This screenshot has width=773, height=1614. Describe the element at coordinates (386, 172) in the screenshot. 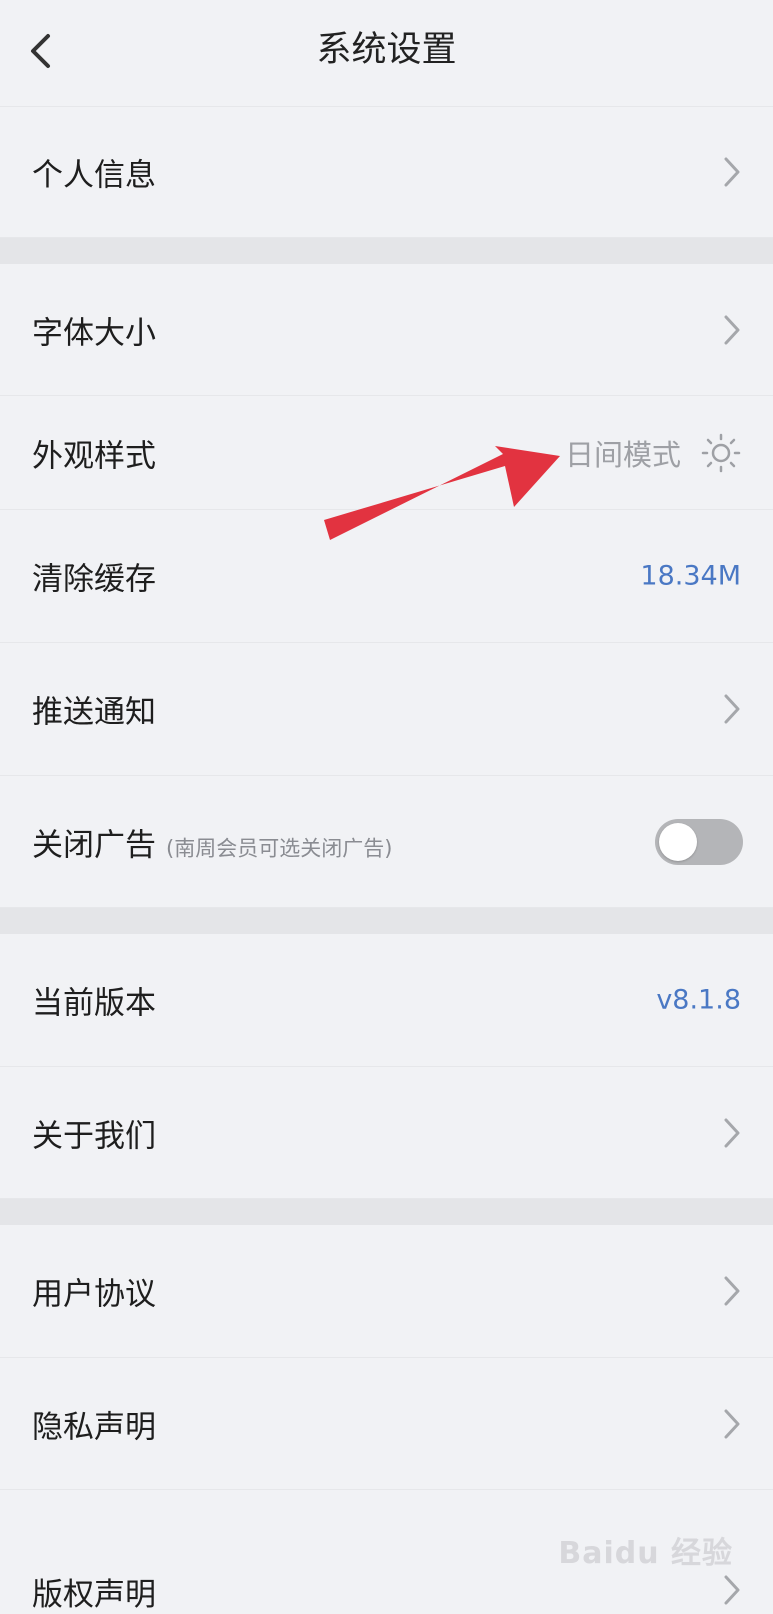

I see `row-personal-info: 个人信息` at that location.